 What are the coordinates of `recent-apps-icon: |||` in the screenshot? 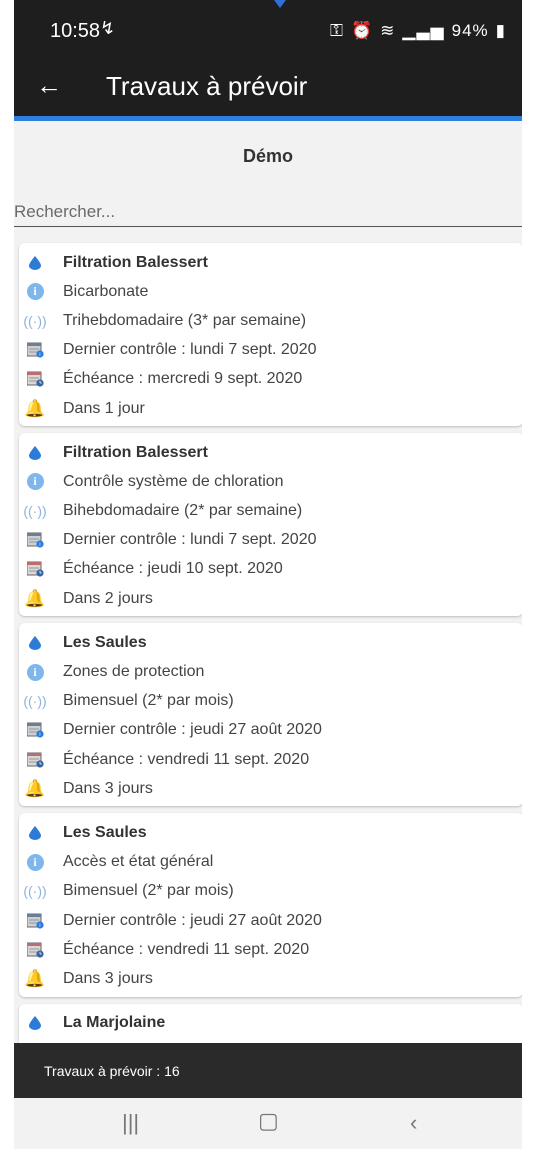 It's located at (130, 1123).